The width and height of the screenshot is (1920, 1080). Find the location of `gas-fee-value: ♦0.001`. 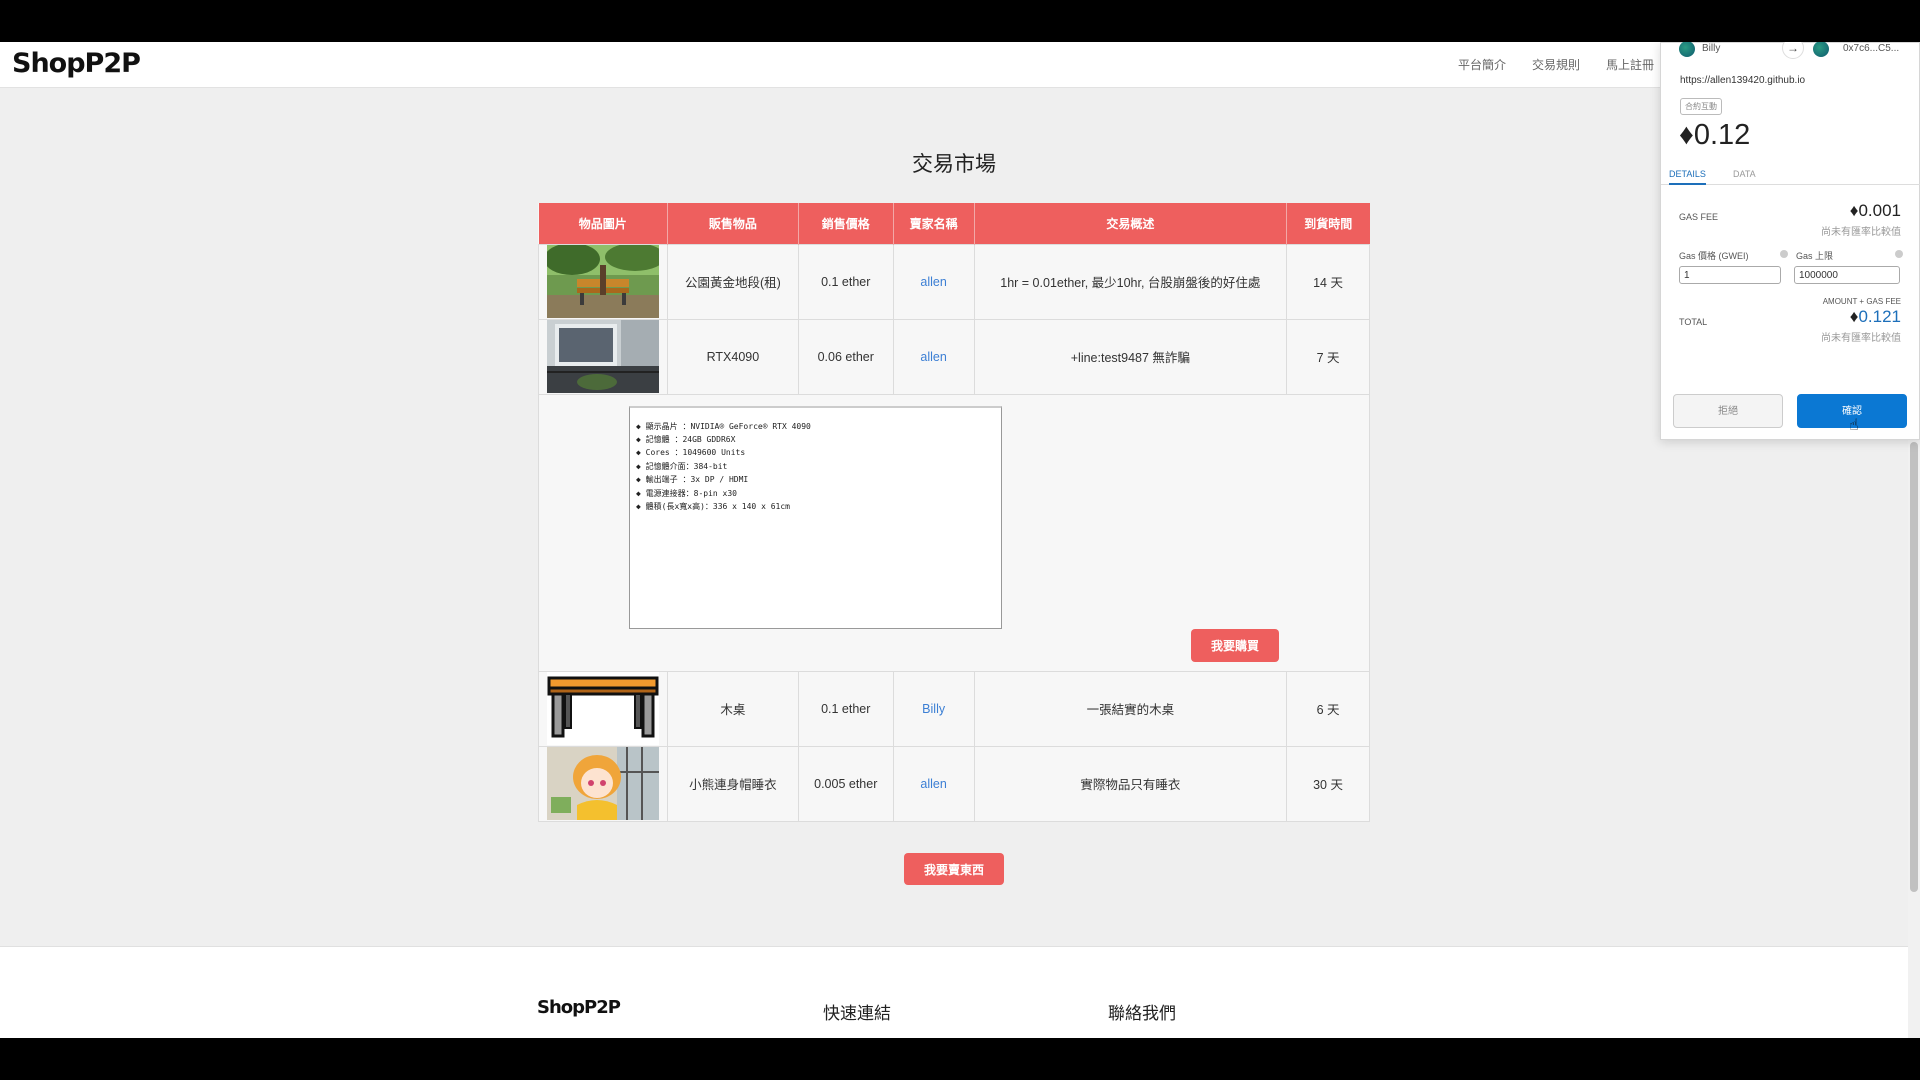

gas-fee-value: ♦0.001 is located at coordinates (1875, 211).